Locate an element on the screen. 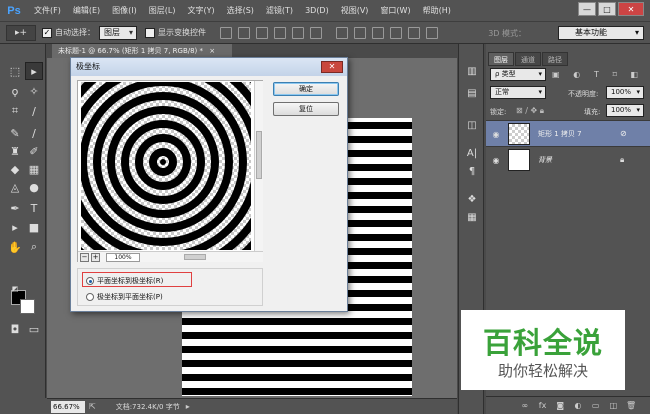 The height and width of the screenshot is (414, 650). menu-edit: 编辑(E) is located at coordinates (86, 10).